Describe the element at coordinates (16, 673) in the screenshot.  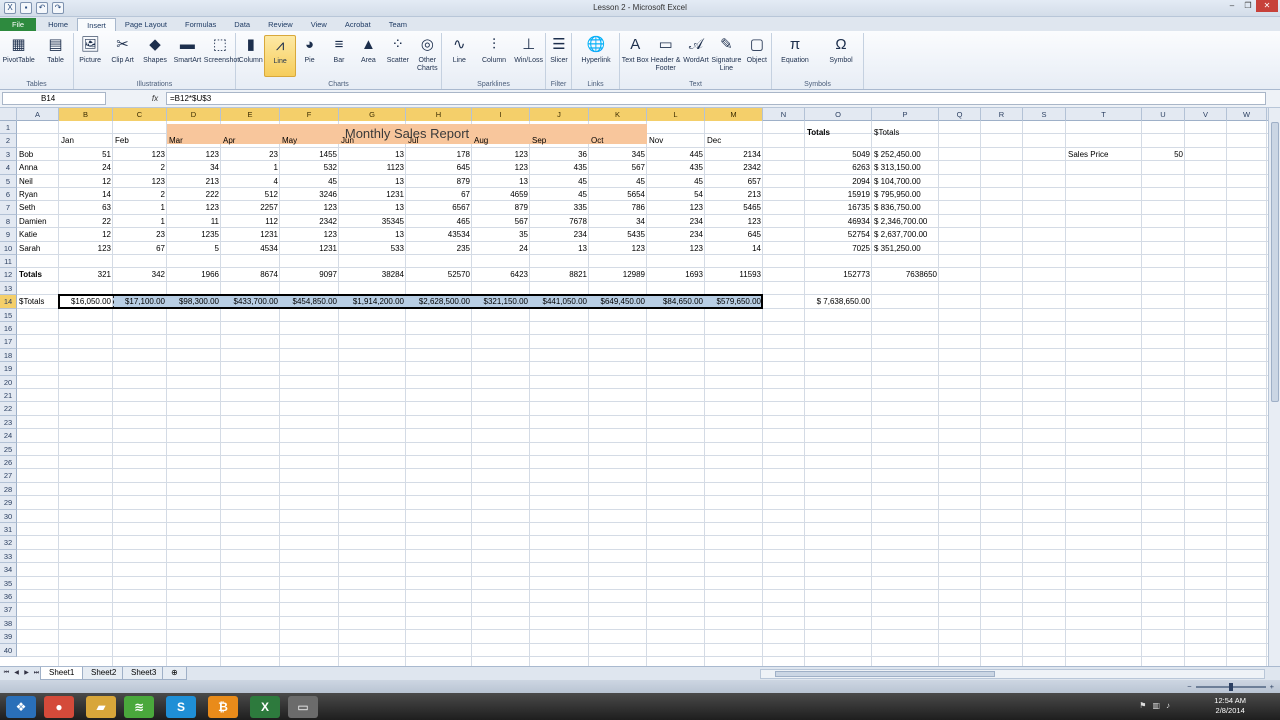
I see `prev-sheet-icon: ◀` at that location.